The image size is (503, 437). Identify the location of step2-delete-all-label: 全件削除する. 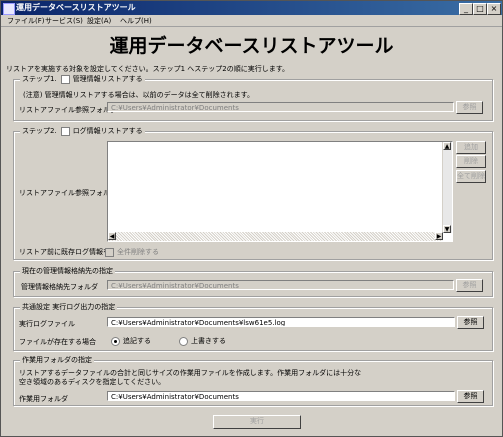
(138, 252).